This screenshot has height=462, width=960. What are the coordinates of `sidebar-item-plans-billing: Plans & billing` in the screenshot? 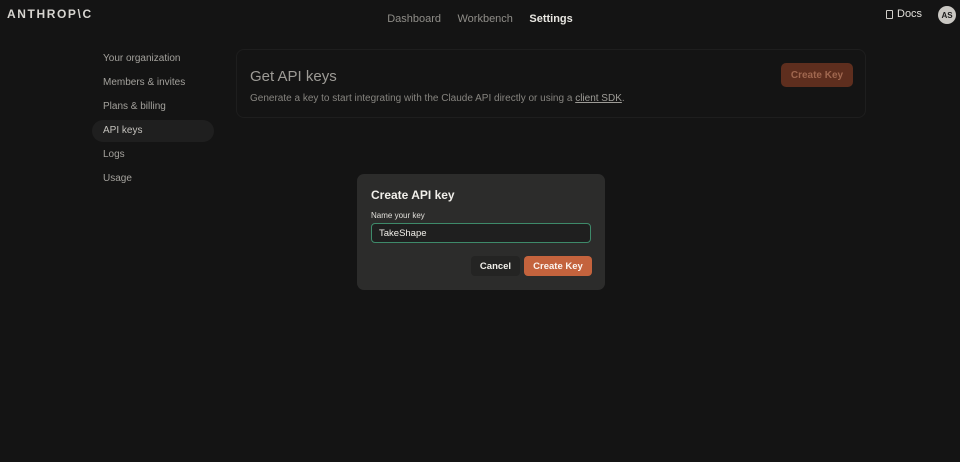 It's located at (153, 106).